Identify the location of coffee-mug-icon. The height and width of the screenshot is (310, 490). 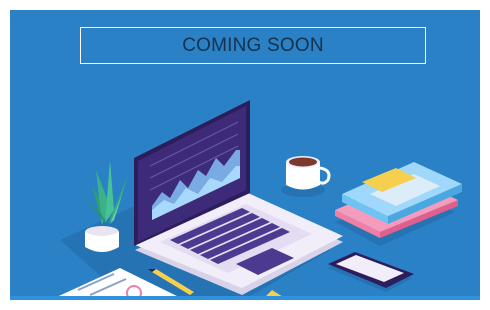
(306, 176).